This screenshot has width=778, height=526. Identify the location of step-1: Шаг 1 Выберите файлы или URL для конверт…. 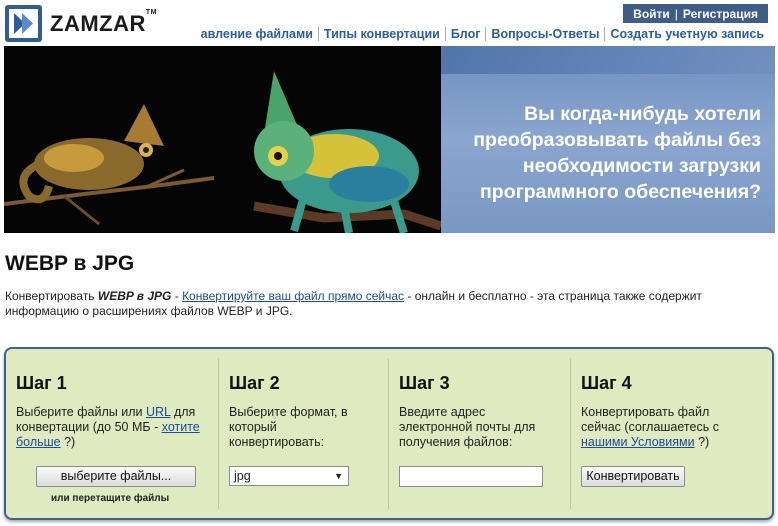
(117, 434).